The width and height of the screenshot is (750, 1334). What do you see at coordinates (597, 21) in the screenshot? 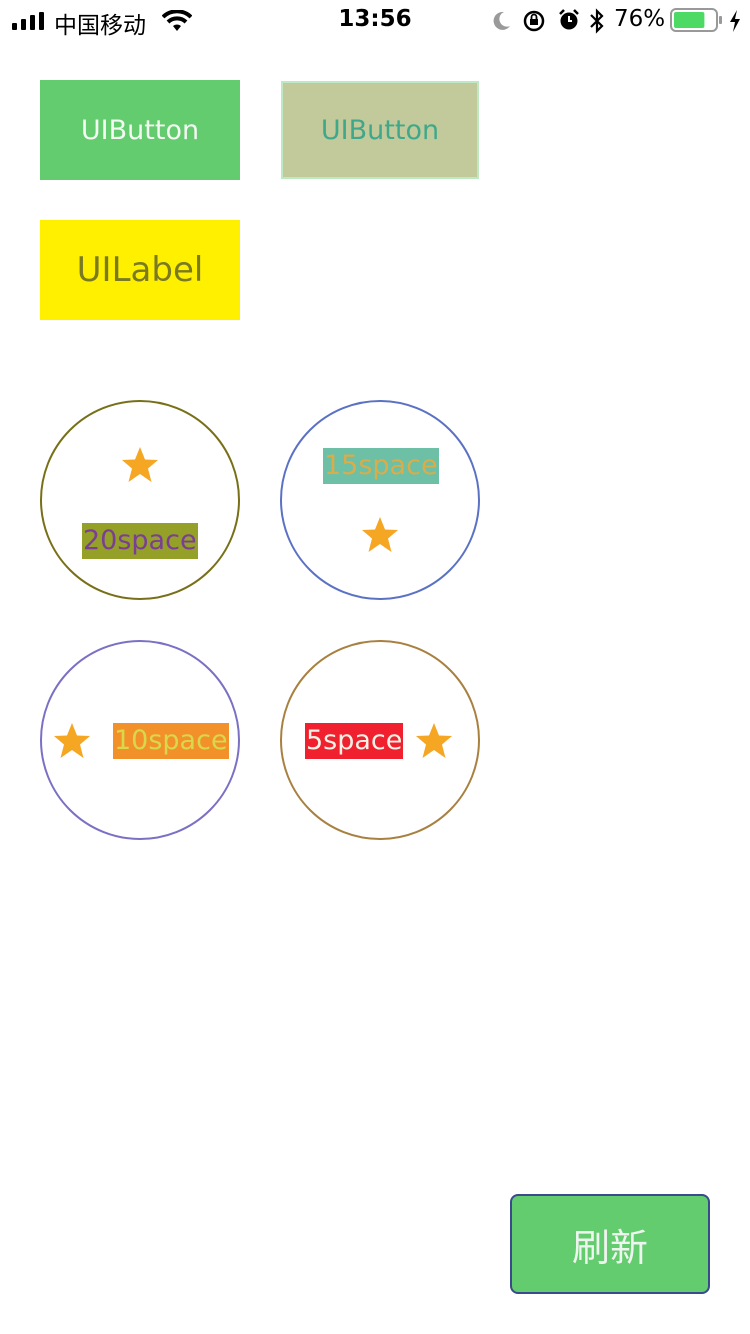
I see `bluetooth-icon` at bounding box center [597, 21].